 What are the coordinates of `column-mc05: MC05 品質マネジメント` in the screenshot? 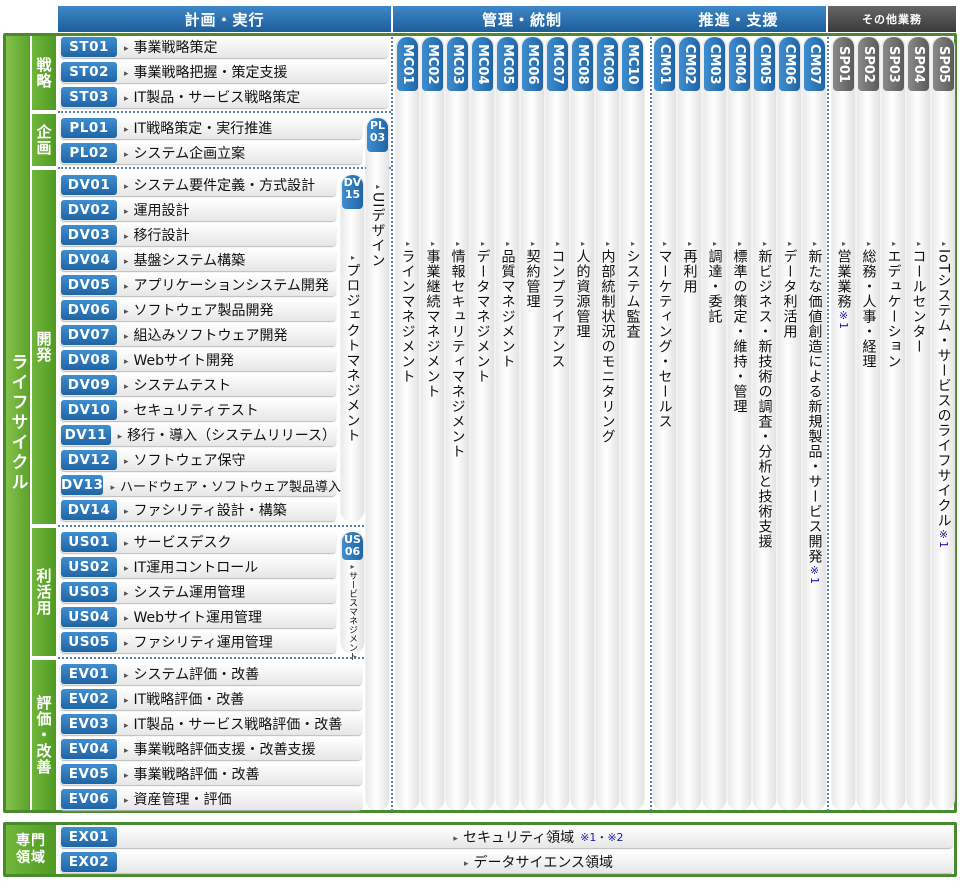 It's located at (507, 423).